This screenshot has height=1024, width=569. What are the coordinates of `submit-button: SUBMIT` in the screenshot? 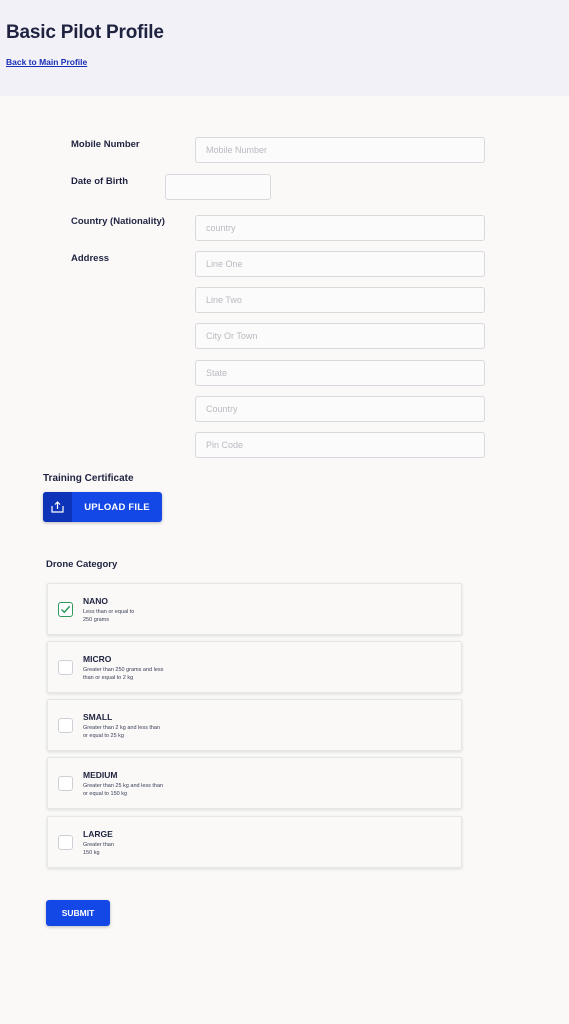 It's located at (78, 913).